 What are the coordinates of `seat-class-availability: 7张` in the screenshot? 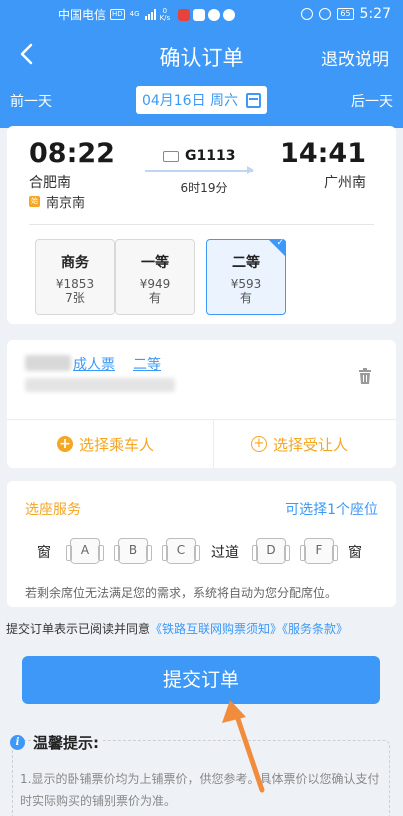 It's located at (75, 298).